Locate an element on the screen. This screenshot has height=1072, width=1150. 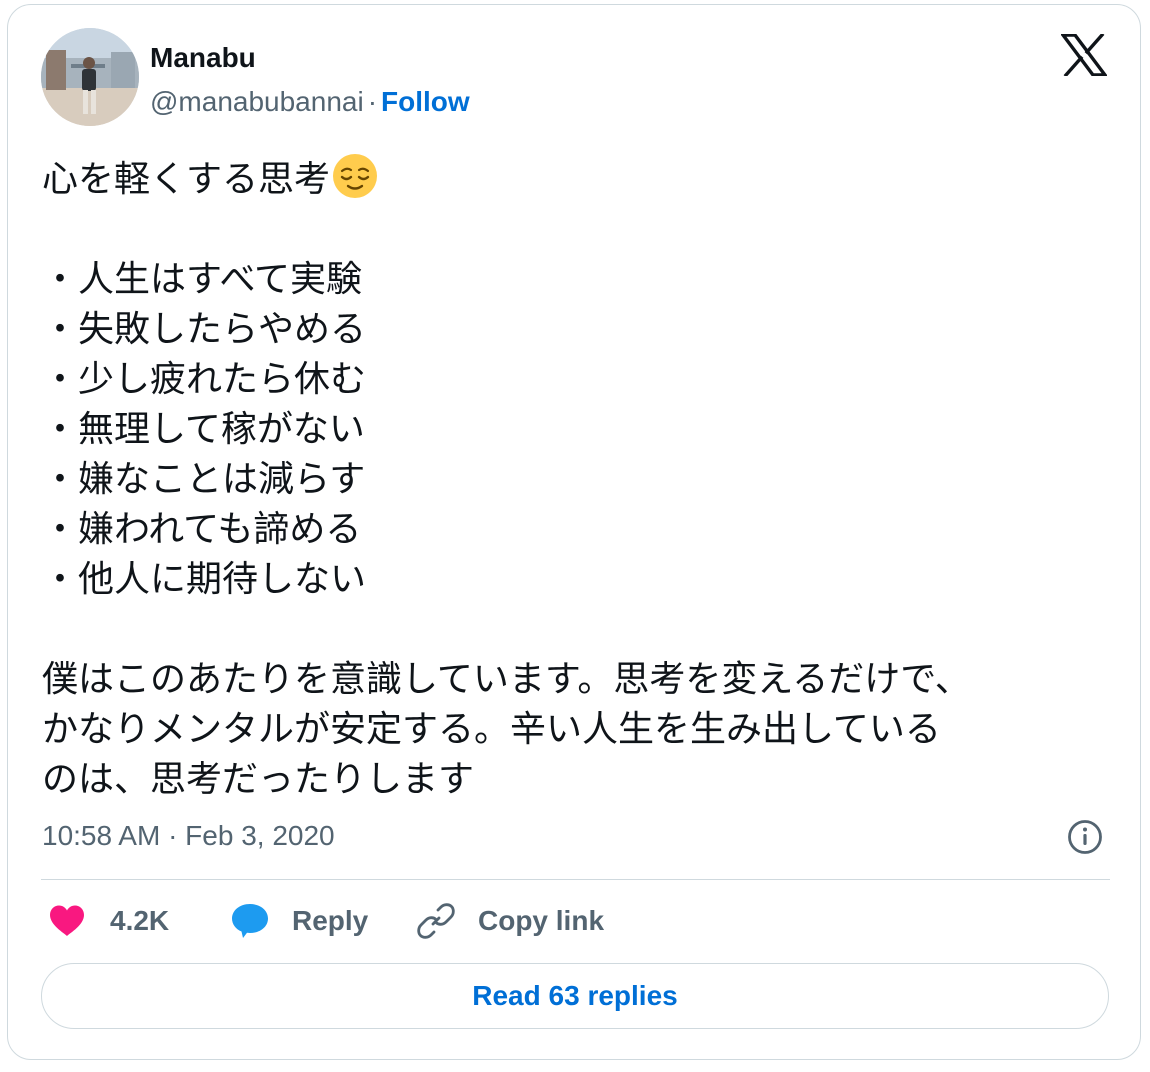
reply-button: Reply is located at coordinates (299, 921).